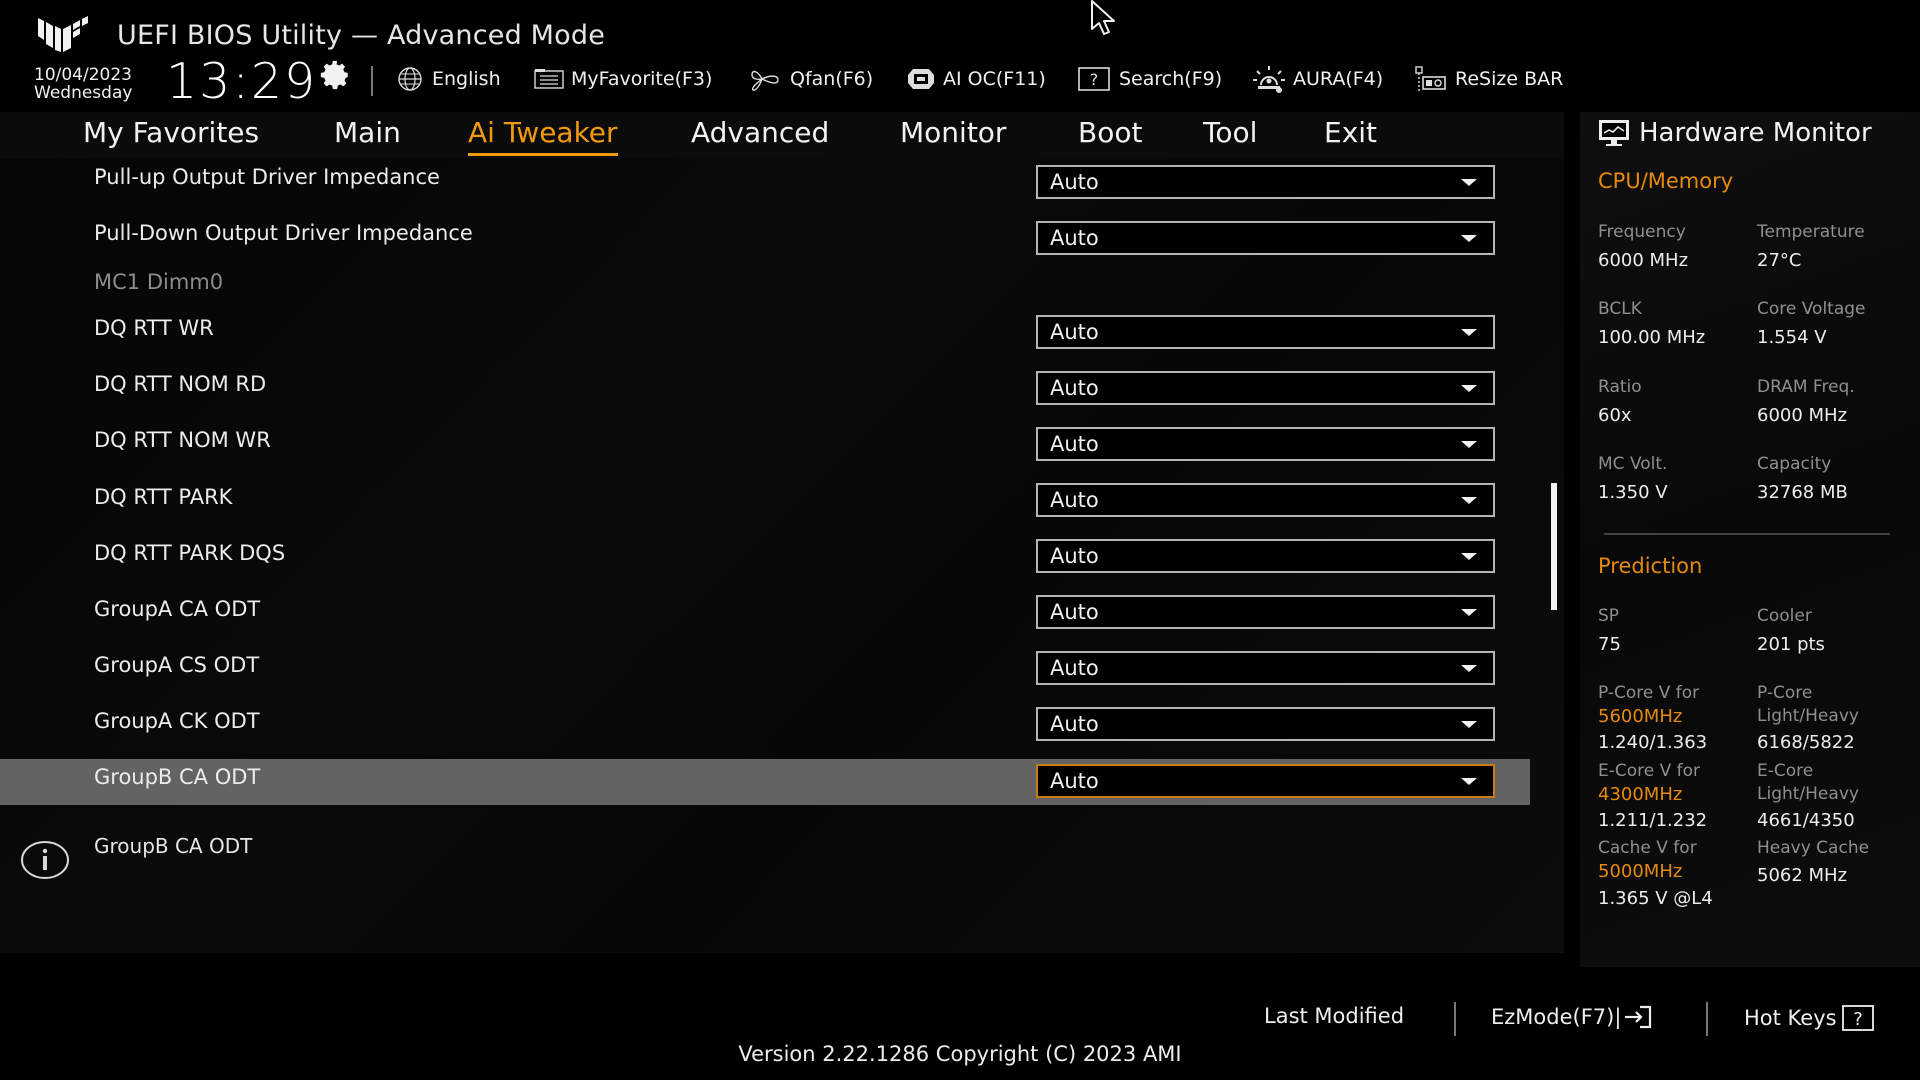 Image resolution: width=1920 pixels, height=1080 pixels. What do you see at coordinates (1813, 848) in the screenshot?
I see `hw-label-heavy-cache: Heavy Cache` at bounding box center [1813, 848].